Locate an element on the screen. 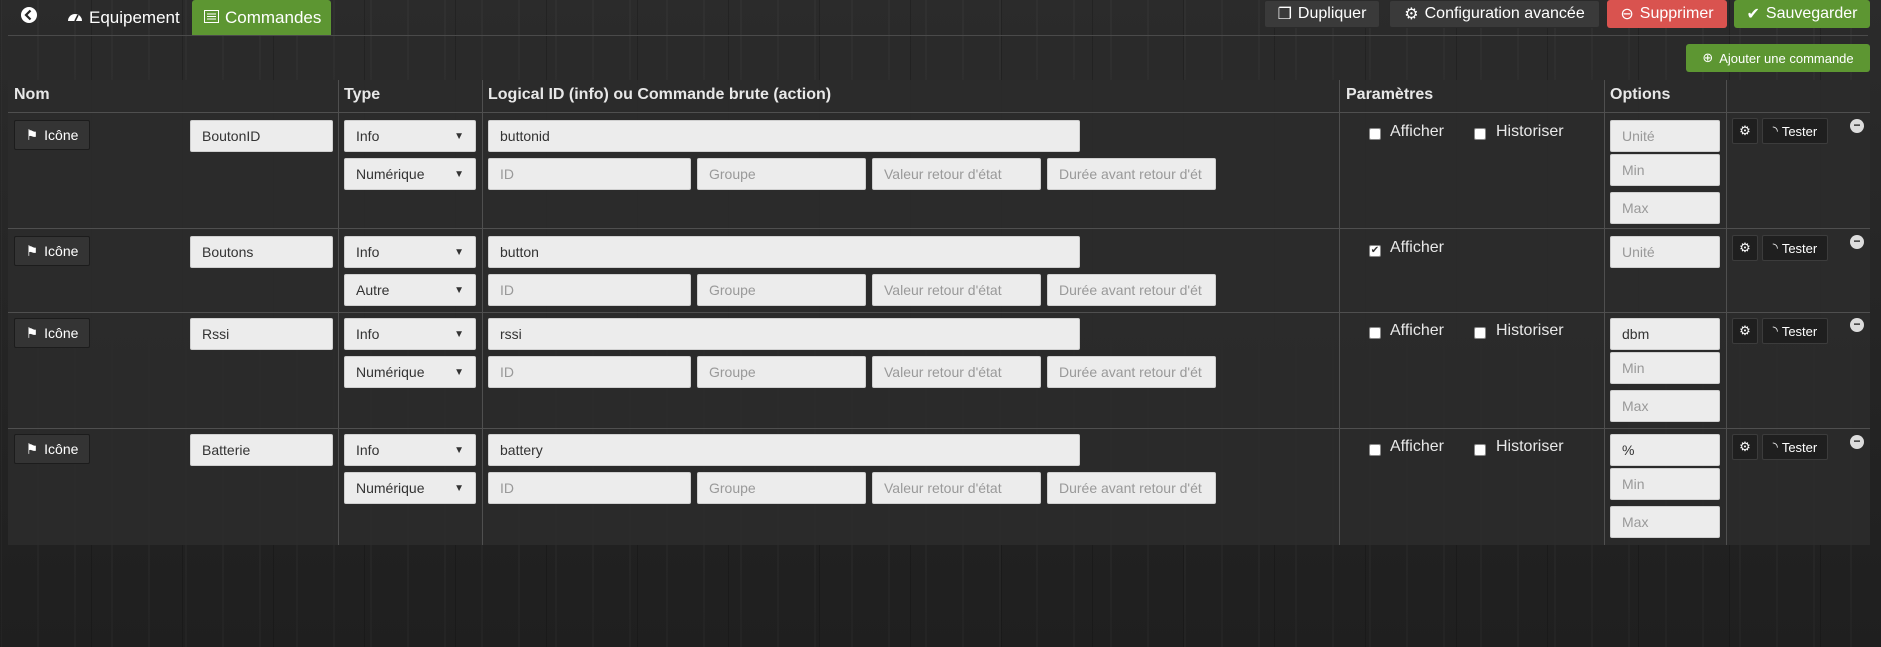  logical-id-input: battery is located at coordinates (784, 450).